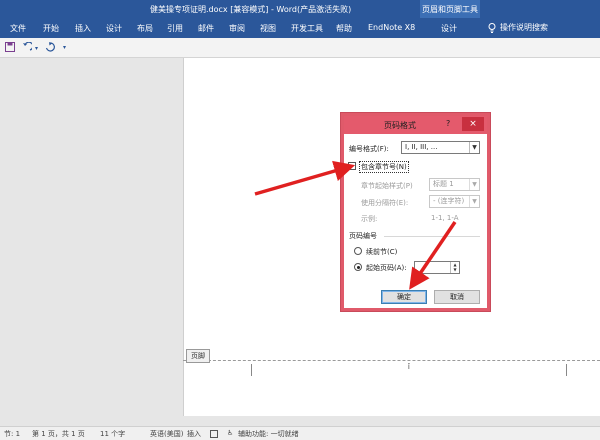 The image size is (600, 440). I want to click on footer-boundary, so click(391, 360).